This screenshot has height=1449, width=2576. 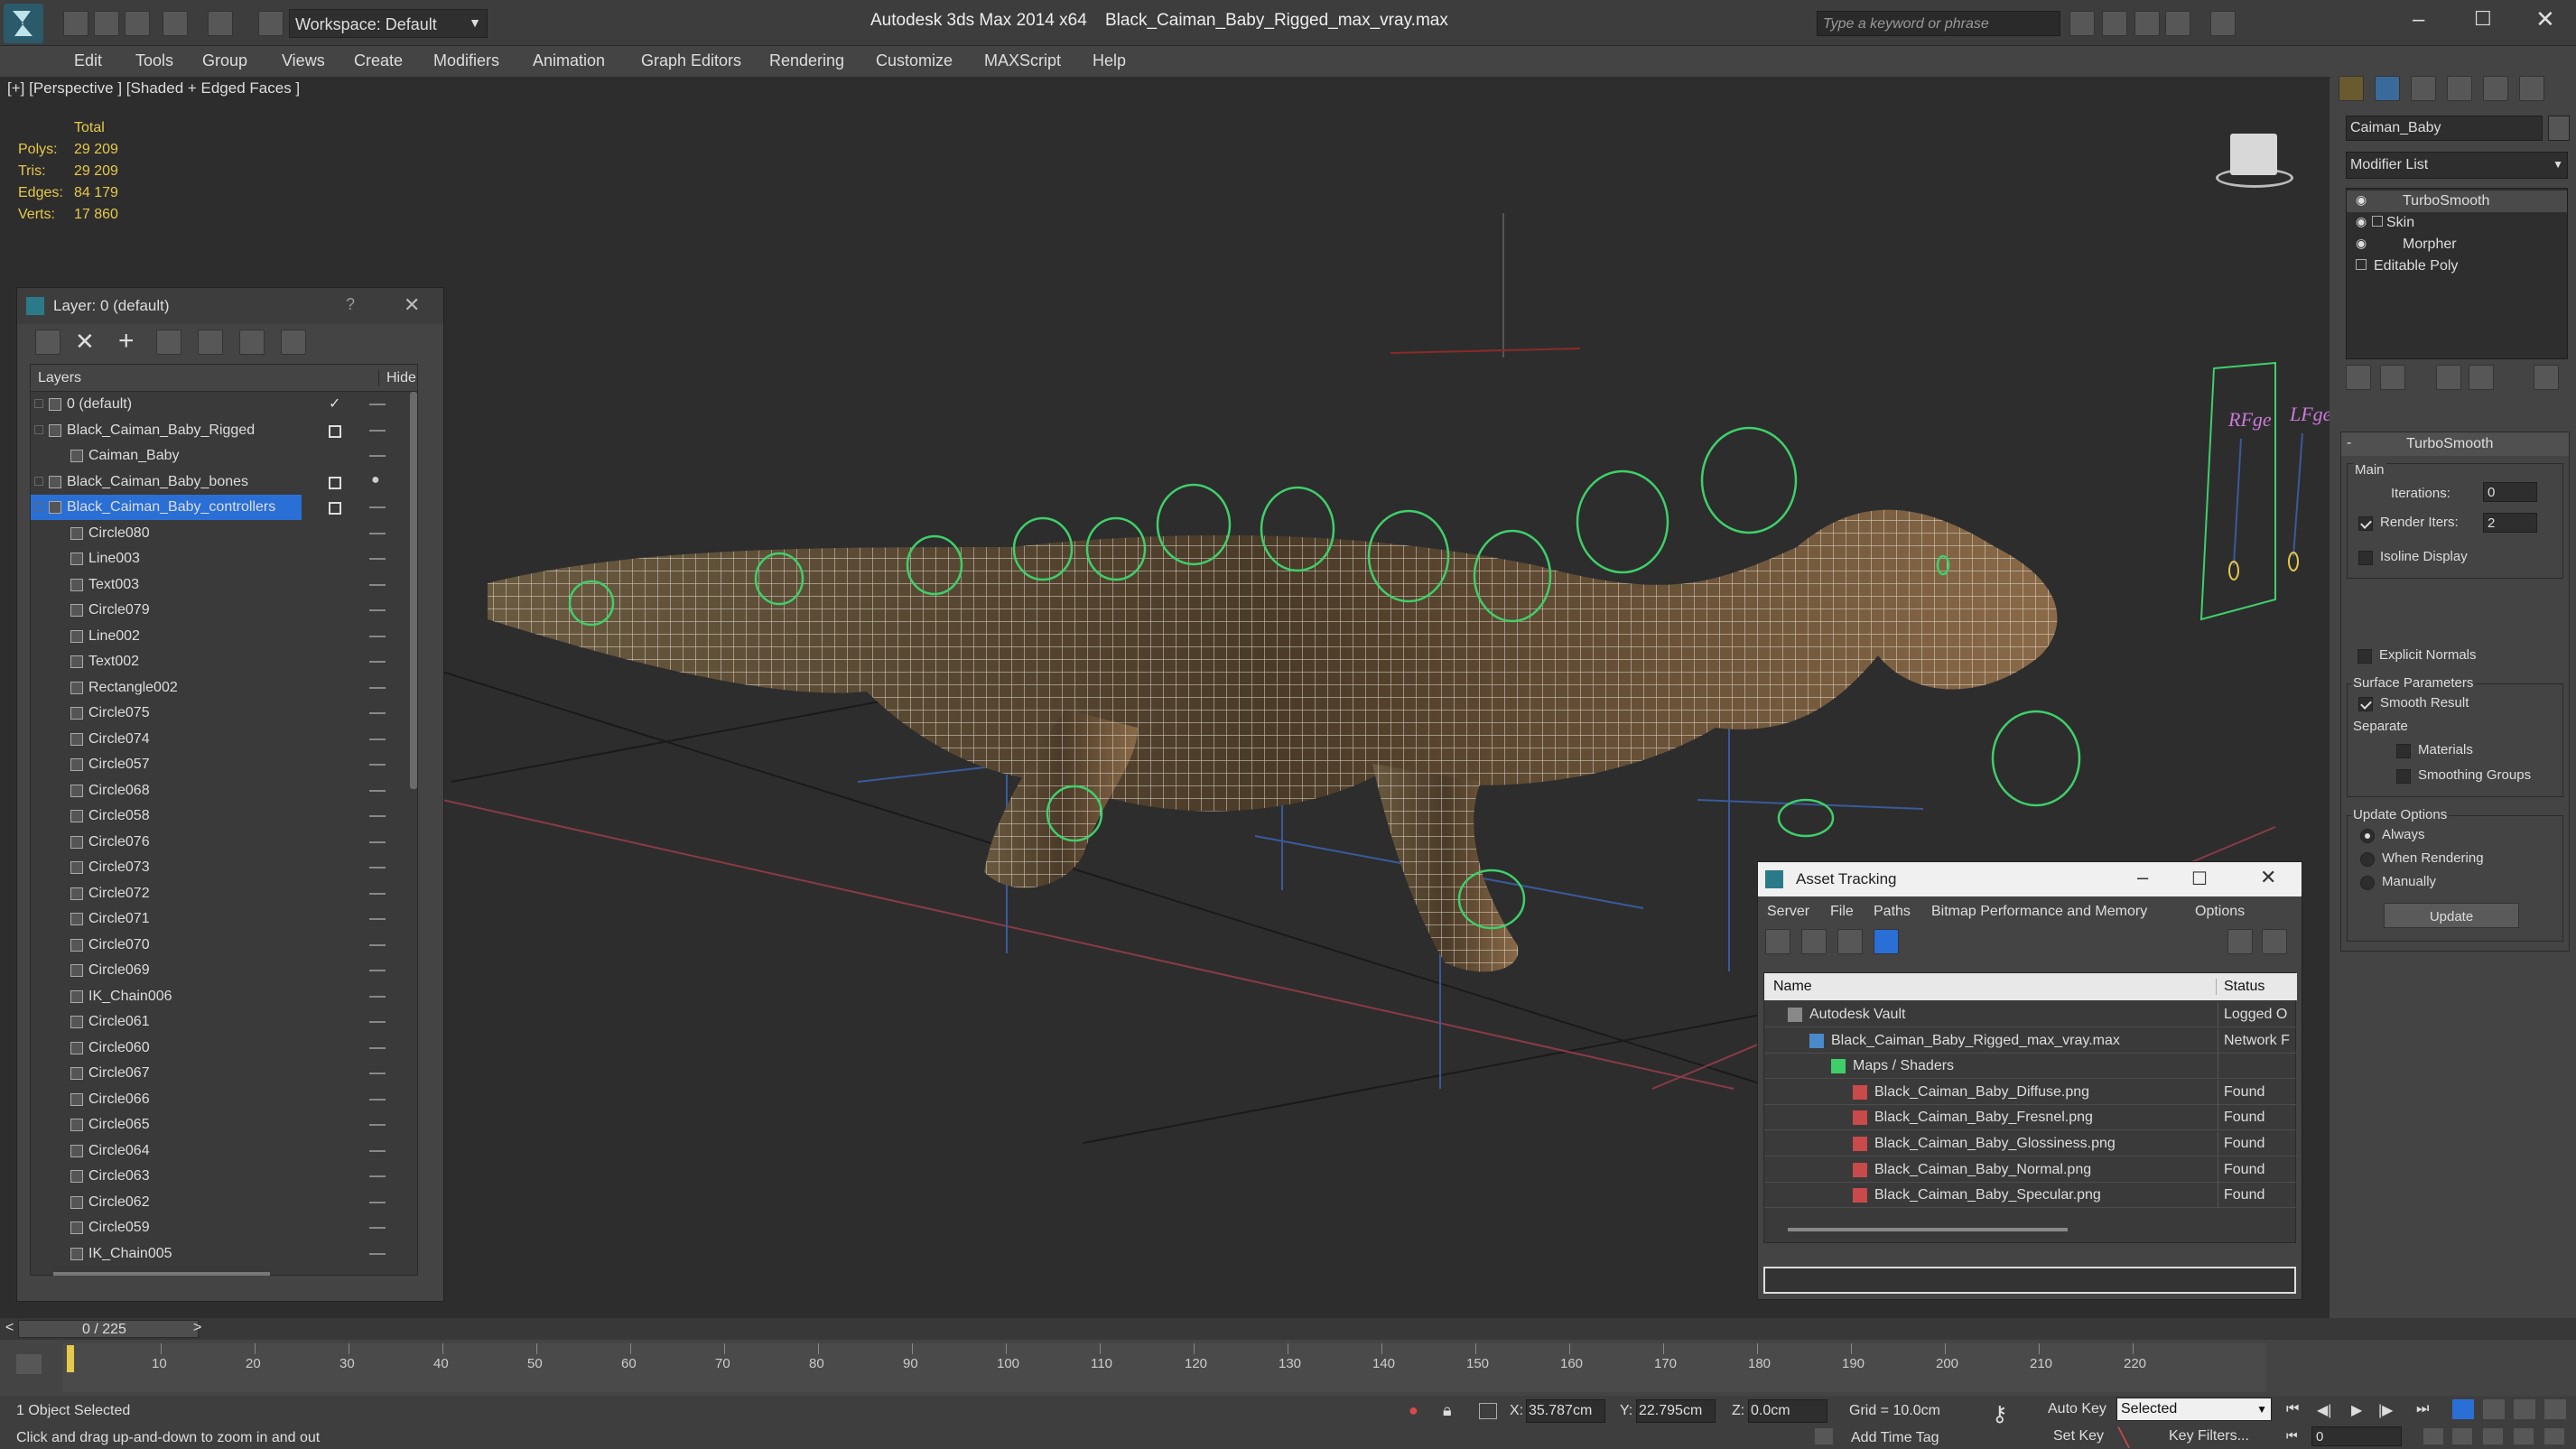 I want to click on layer-row: Caiman_Baby, so click(x=218, y=456).